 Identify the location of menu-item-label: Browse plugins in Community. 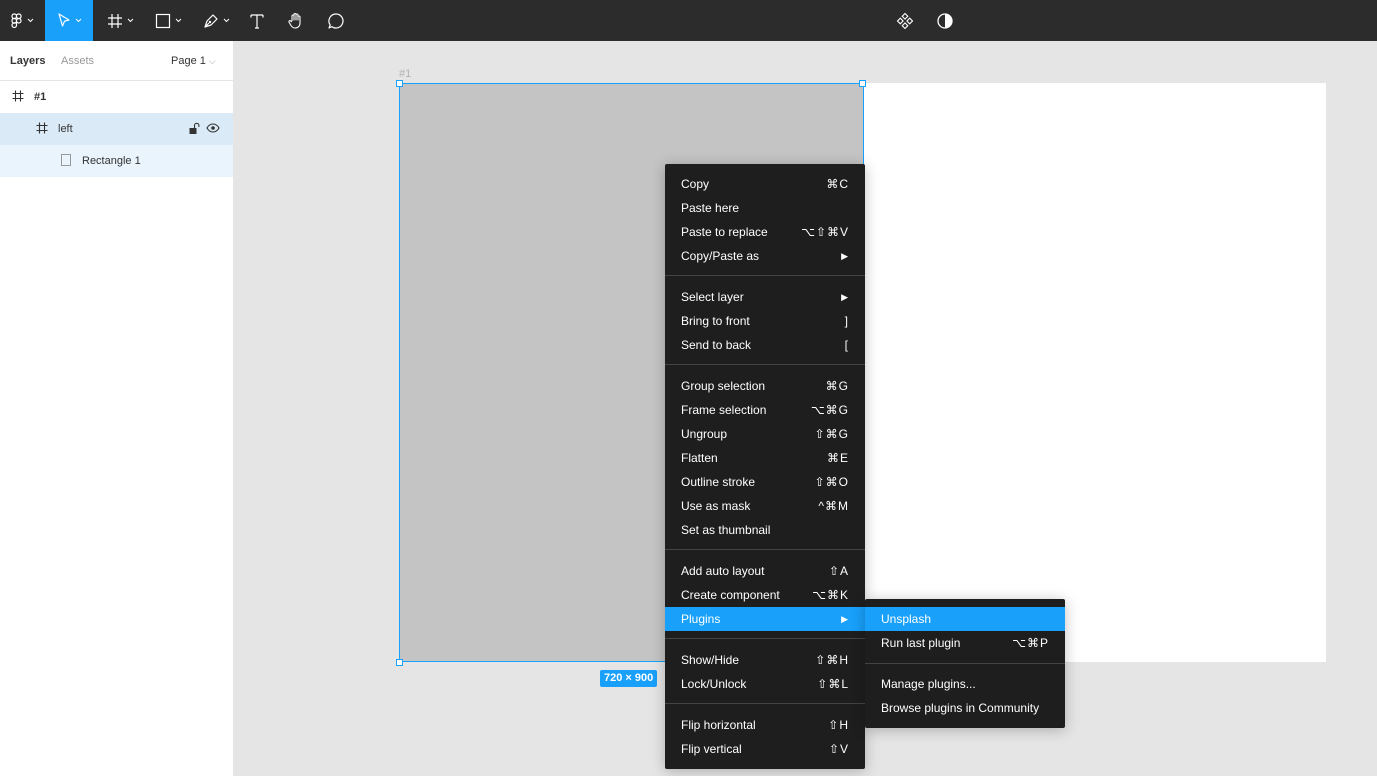
(960, 708).